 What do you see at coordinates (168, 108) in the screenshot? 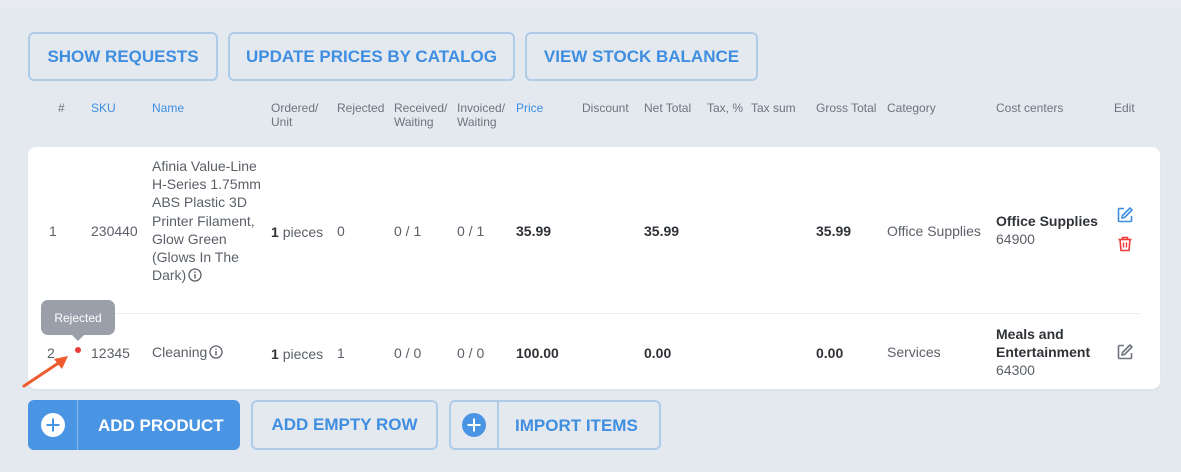
I see `column-header-name: Name` at bounding box center [168, 108].